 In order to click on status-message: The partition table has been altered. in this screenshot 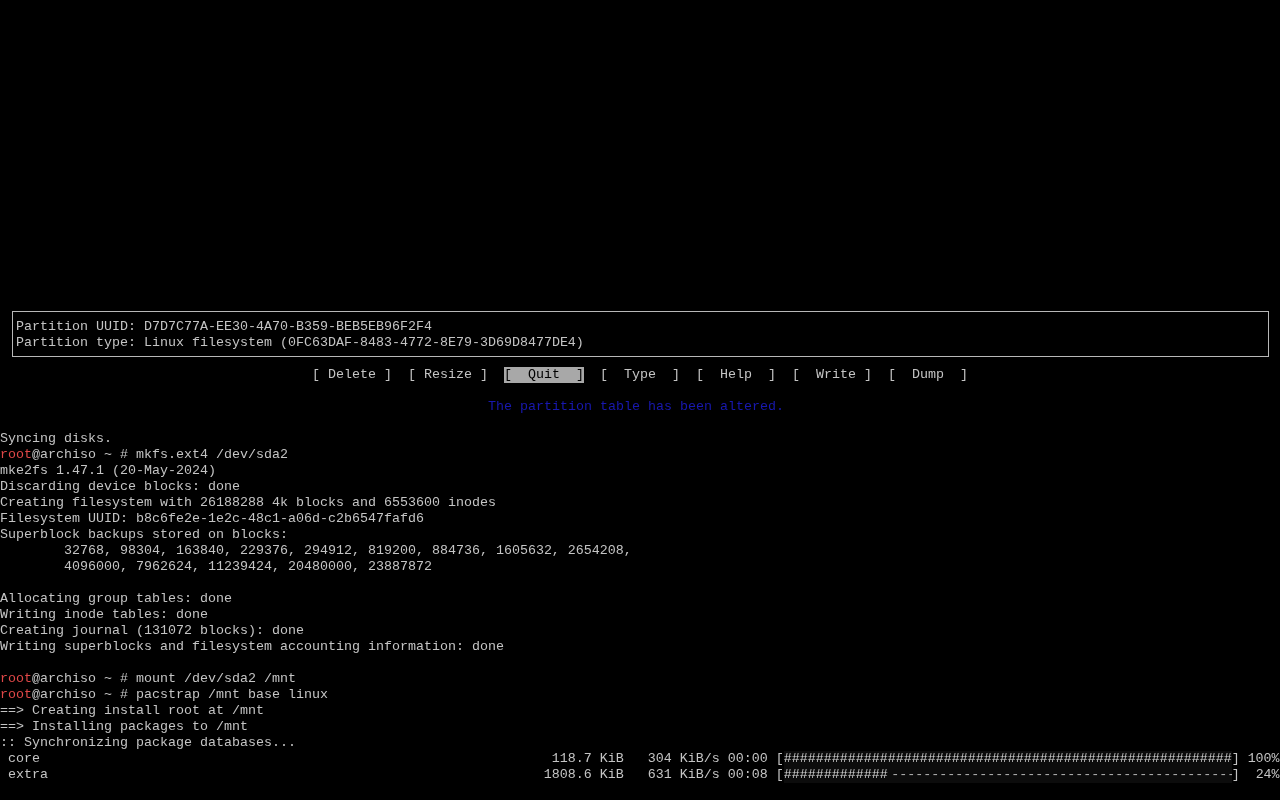, I will do `click(636, 407)`.